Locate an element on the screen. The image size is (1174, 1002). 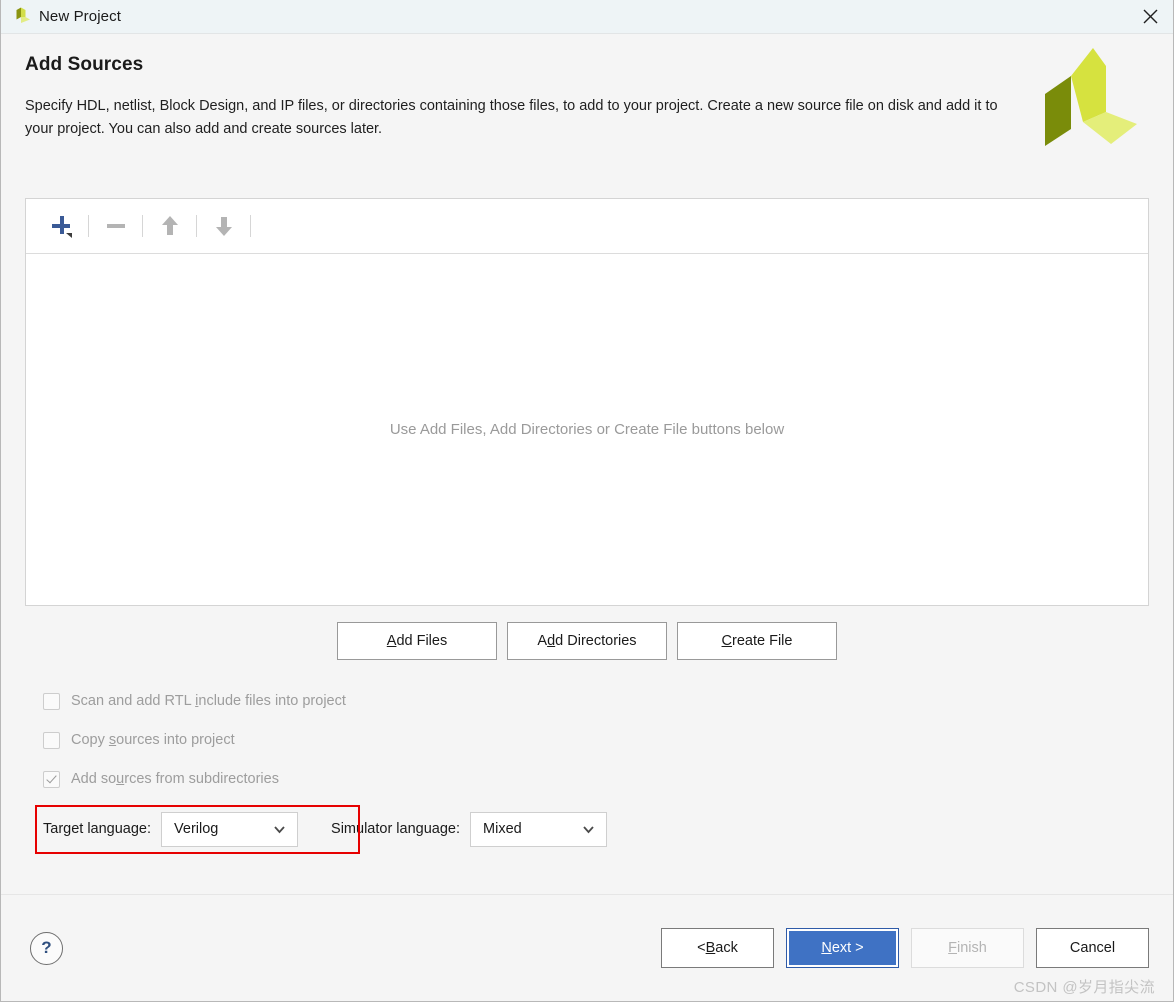
label-after: ources into project is located at coordinates (175, 740).